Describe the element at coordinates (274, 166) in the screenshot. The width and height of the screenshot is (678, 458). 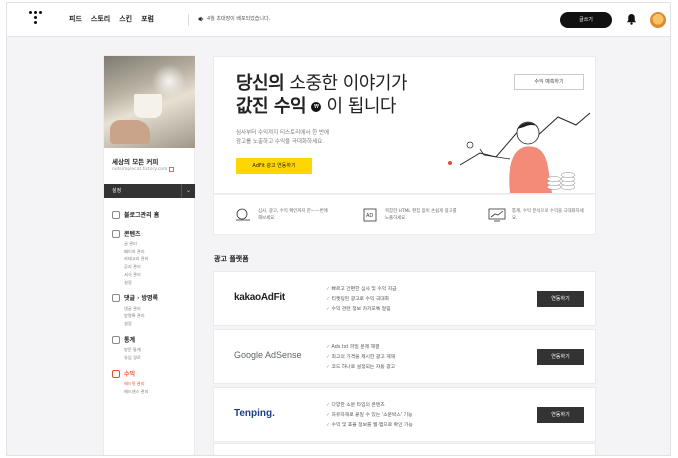
I see `adfit-connect-button: AdFit 광고 연동하기` at that location.